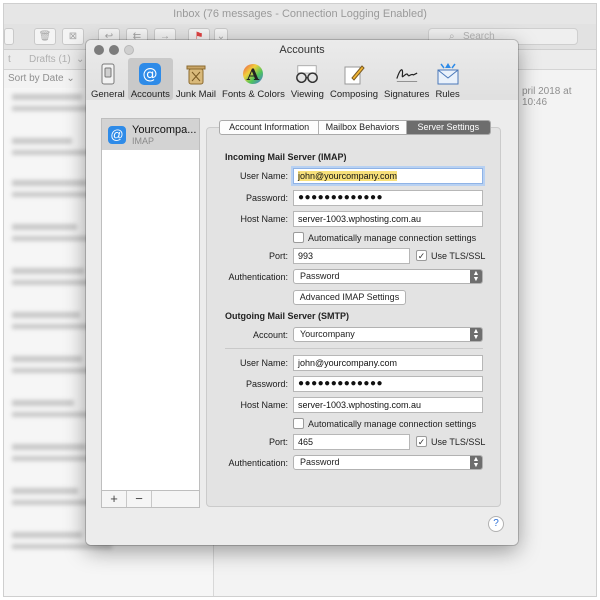  Describe the element at coordinates (302, 50) in the screenshot. I see `window-title: Accounts` at that location.